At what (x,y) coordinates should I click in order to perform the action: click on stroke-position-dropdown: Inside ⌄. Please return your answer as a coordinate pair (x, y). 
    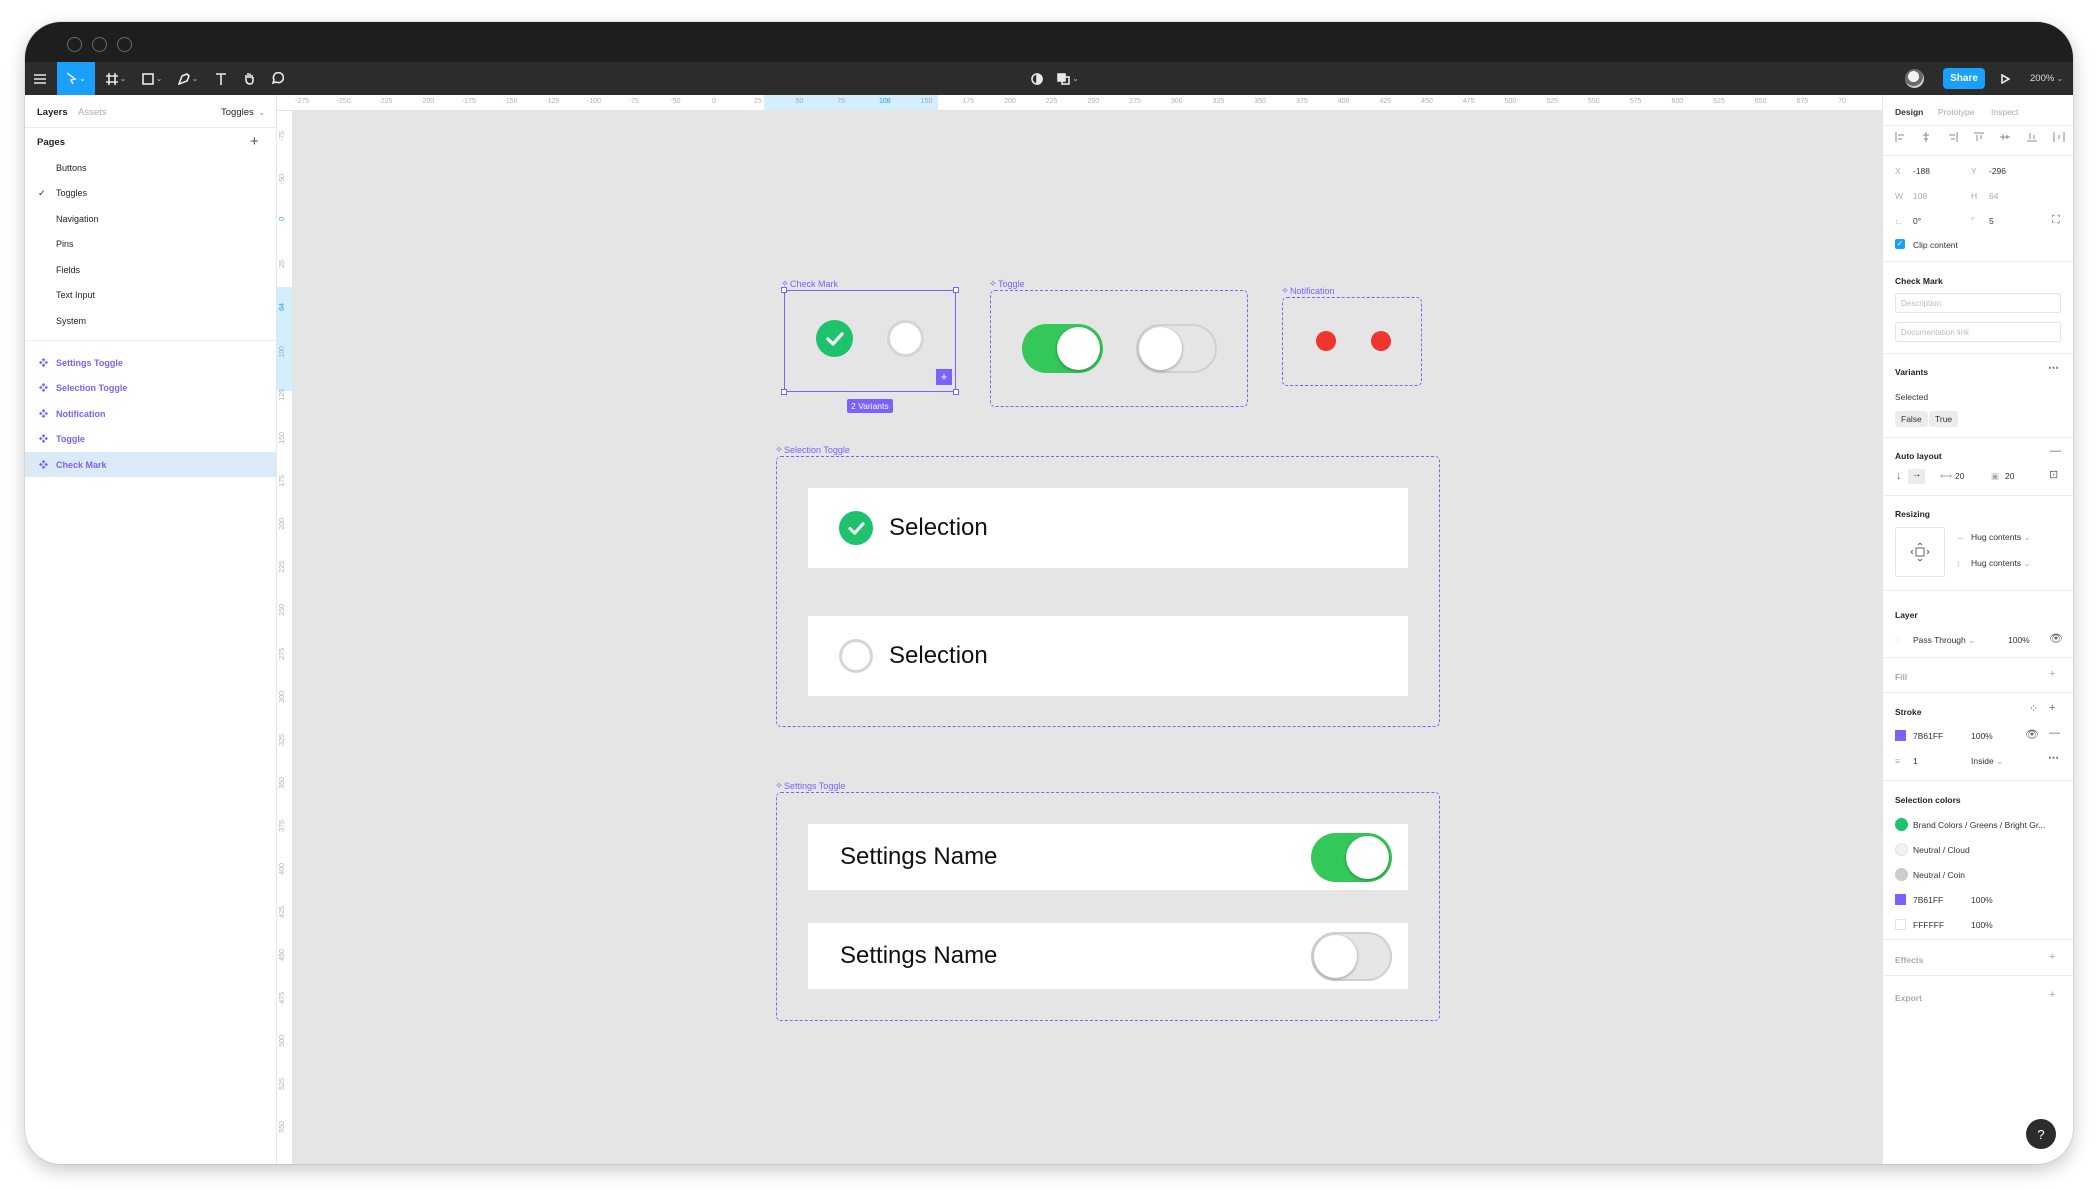
    Looking at the image, I should click on (1987, 761).